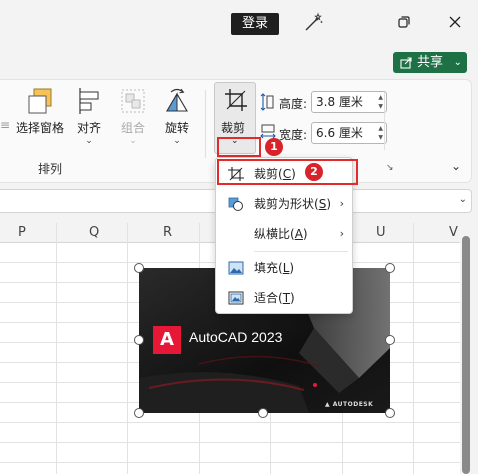  I want to click on shape-width-icon, so click(268, 131).